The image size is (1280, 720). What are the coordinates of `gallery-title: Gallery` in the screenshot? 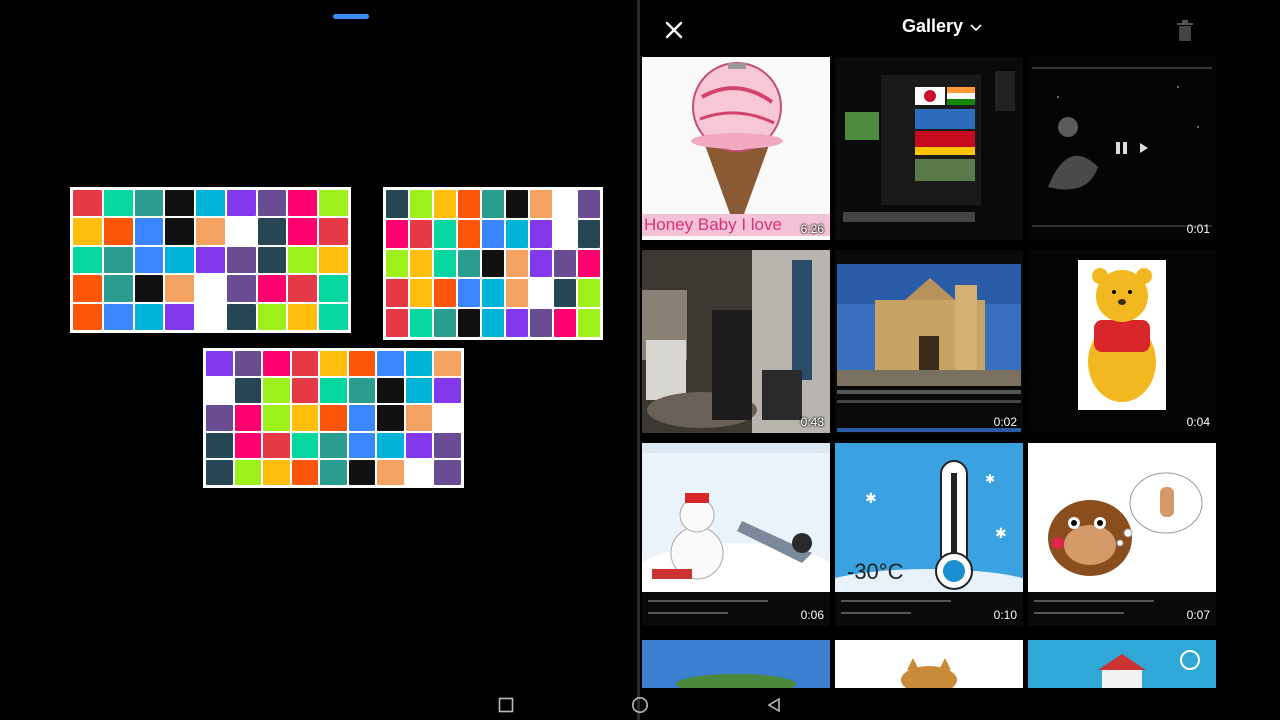 It's located at (933, 26).